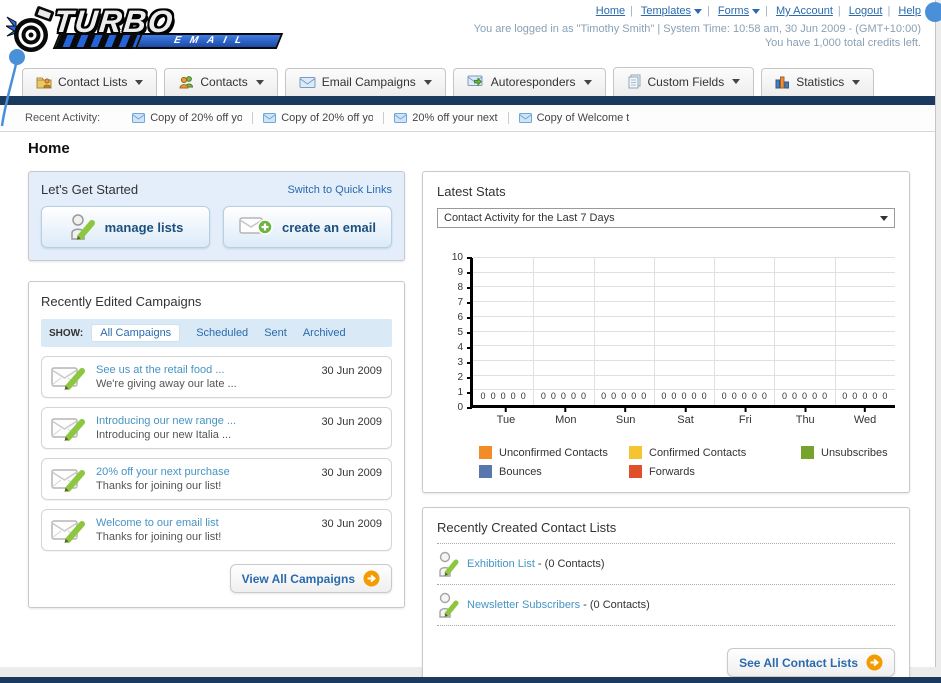  What do you see at coordinates (159, 537) in the screenshot?
I see `campaign-subtitle: Thanks for joining our list!` at bounding box center [159, 537].